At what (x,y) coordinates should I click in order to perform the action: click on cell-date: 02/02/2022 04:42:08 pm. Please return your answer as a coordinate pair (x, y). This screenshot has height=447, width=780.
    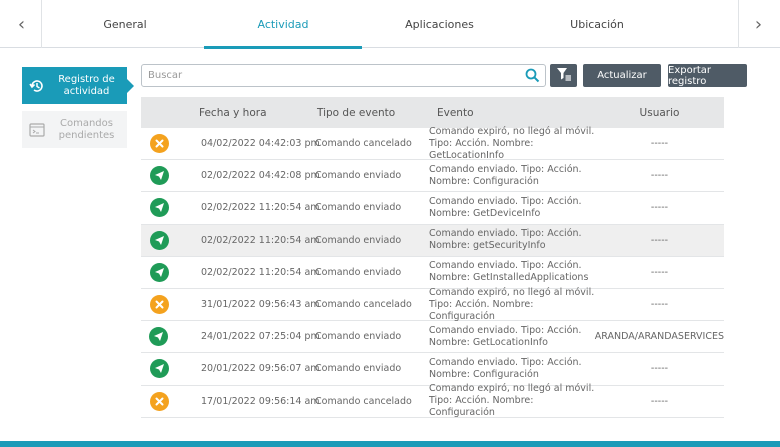
    Looking at the image, I should click on (260, 176).